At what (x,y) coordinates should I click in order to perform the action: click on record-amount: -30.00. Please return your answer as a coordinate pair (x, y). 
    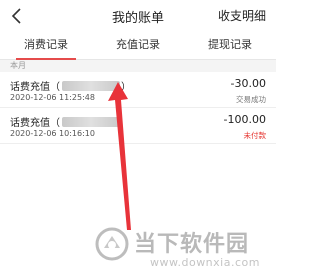
    Looking at the image, I should click on (248, 83).